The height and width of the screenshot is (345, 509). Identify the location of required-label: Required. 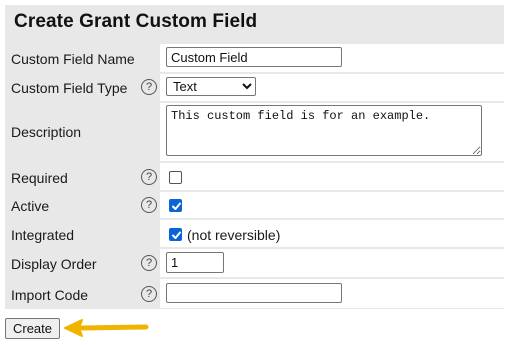
(39, 178).